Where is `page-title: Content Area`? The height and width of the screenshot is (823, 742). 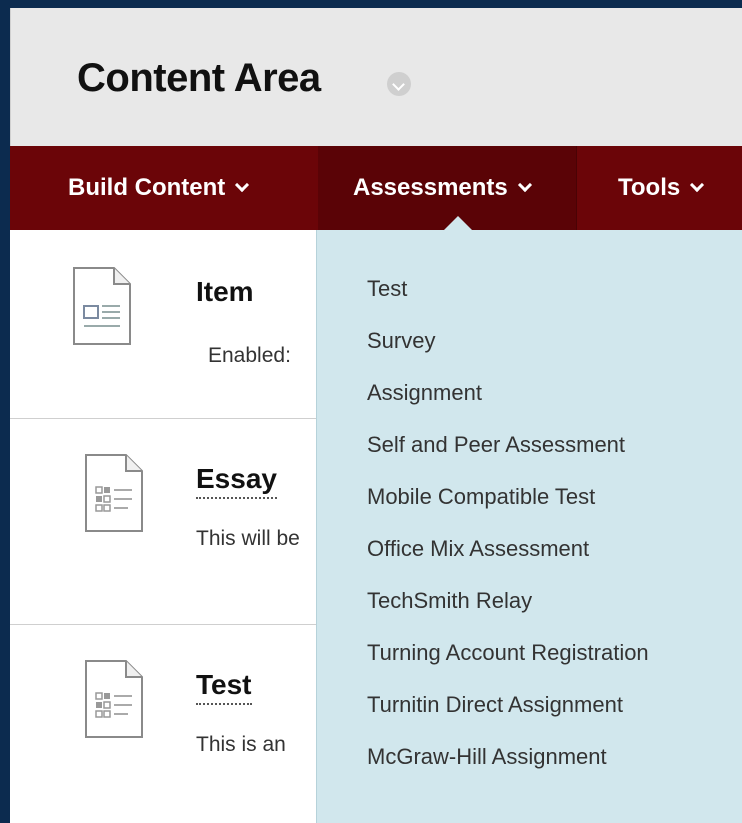 page-title: Content Area is located at coordinates (199, 78).